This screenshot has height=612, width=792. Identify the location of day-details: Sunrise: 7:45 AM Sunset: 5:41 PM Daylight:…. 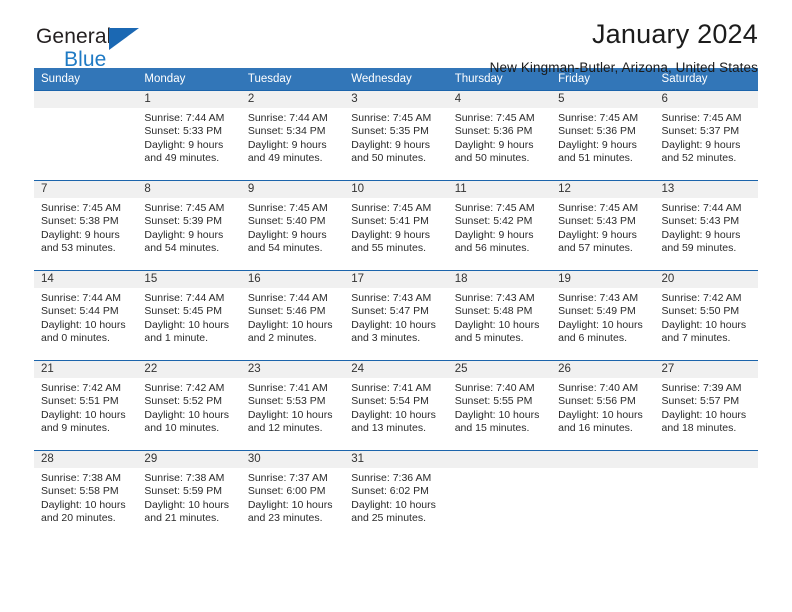
(395, 227).